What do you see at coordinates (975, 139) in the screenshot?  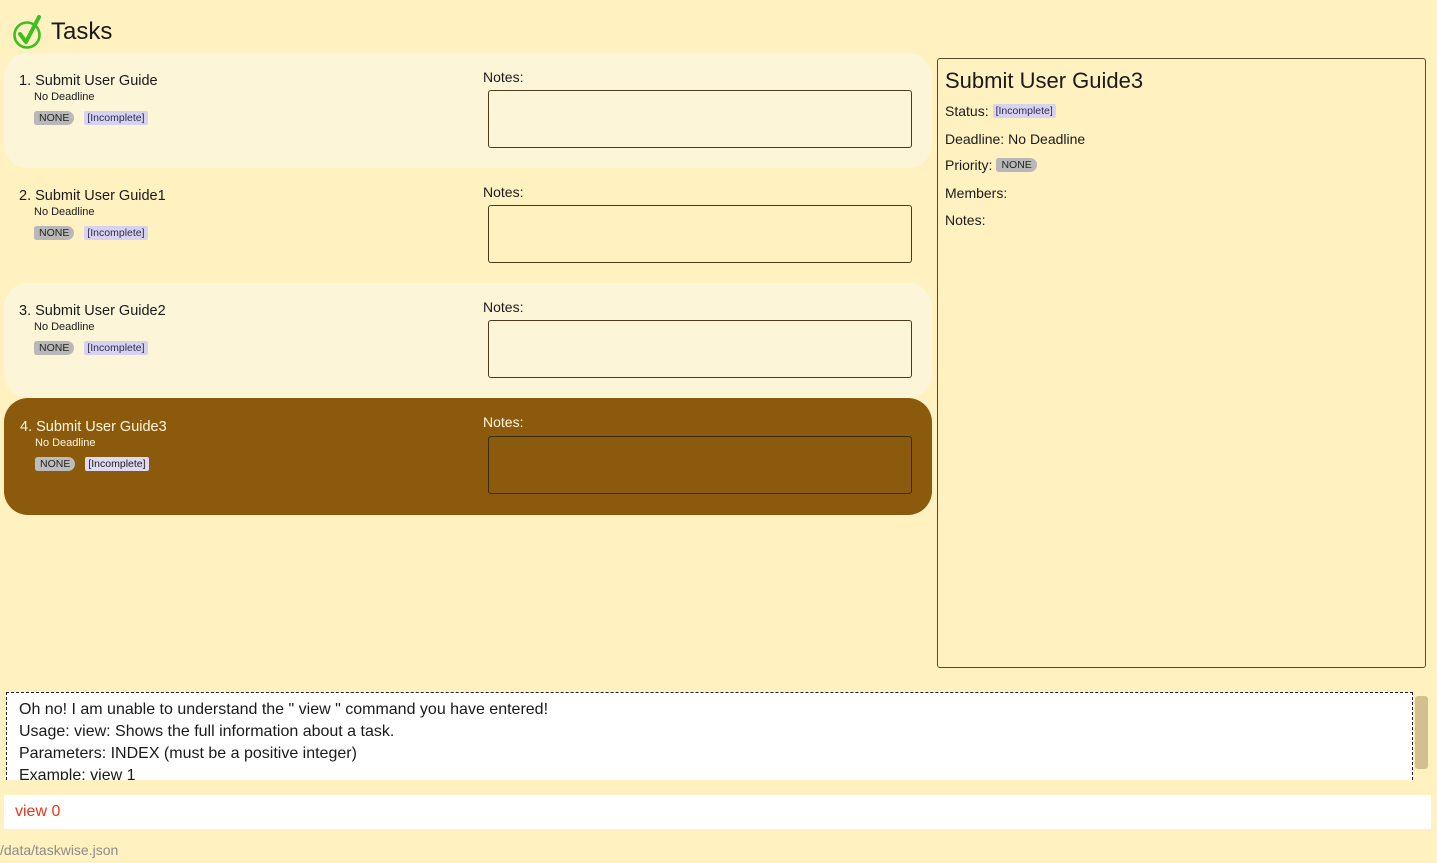 I see `detail-deadline-label: Deadline:` at bounding box center [975, 139].